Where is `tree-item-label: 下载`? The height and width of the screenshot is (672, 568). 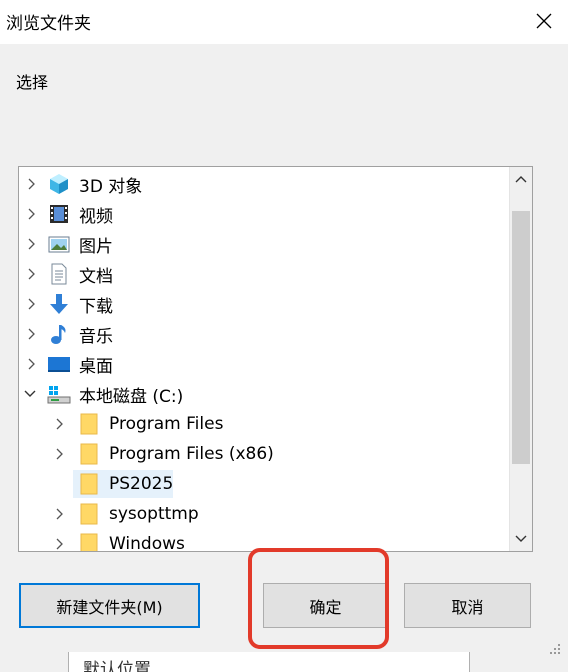
tree-item-label: 下载 is located at coordinates (96, 306).